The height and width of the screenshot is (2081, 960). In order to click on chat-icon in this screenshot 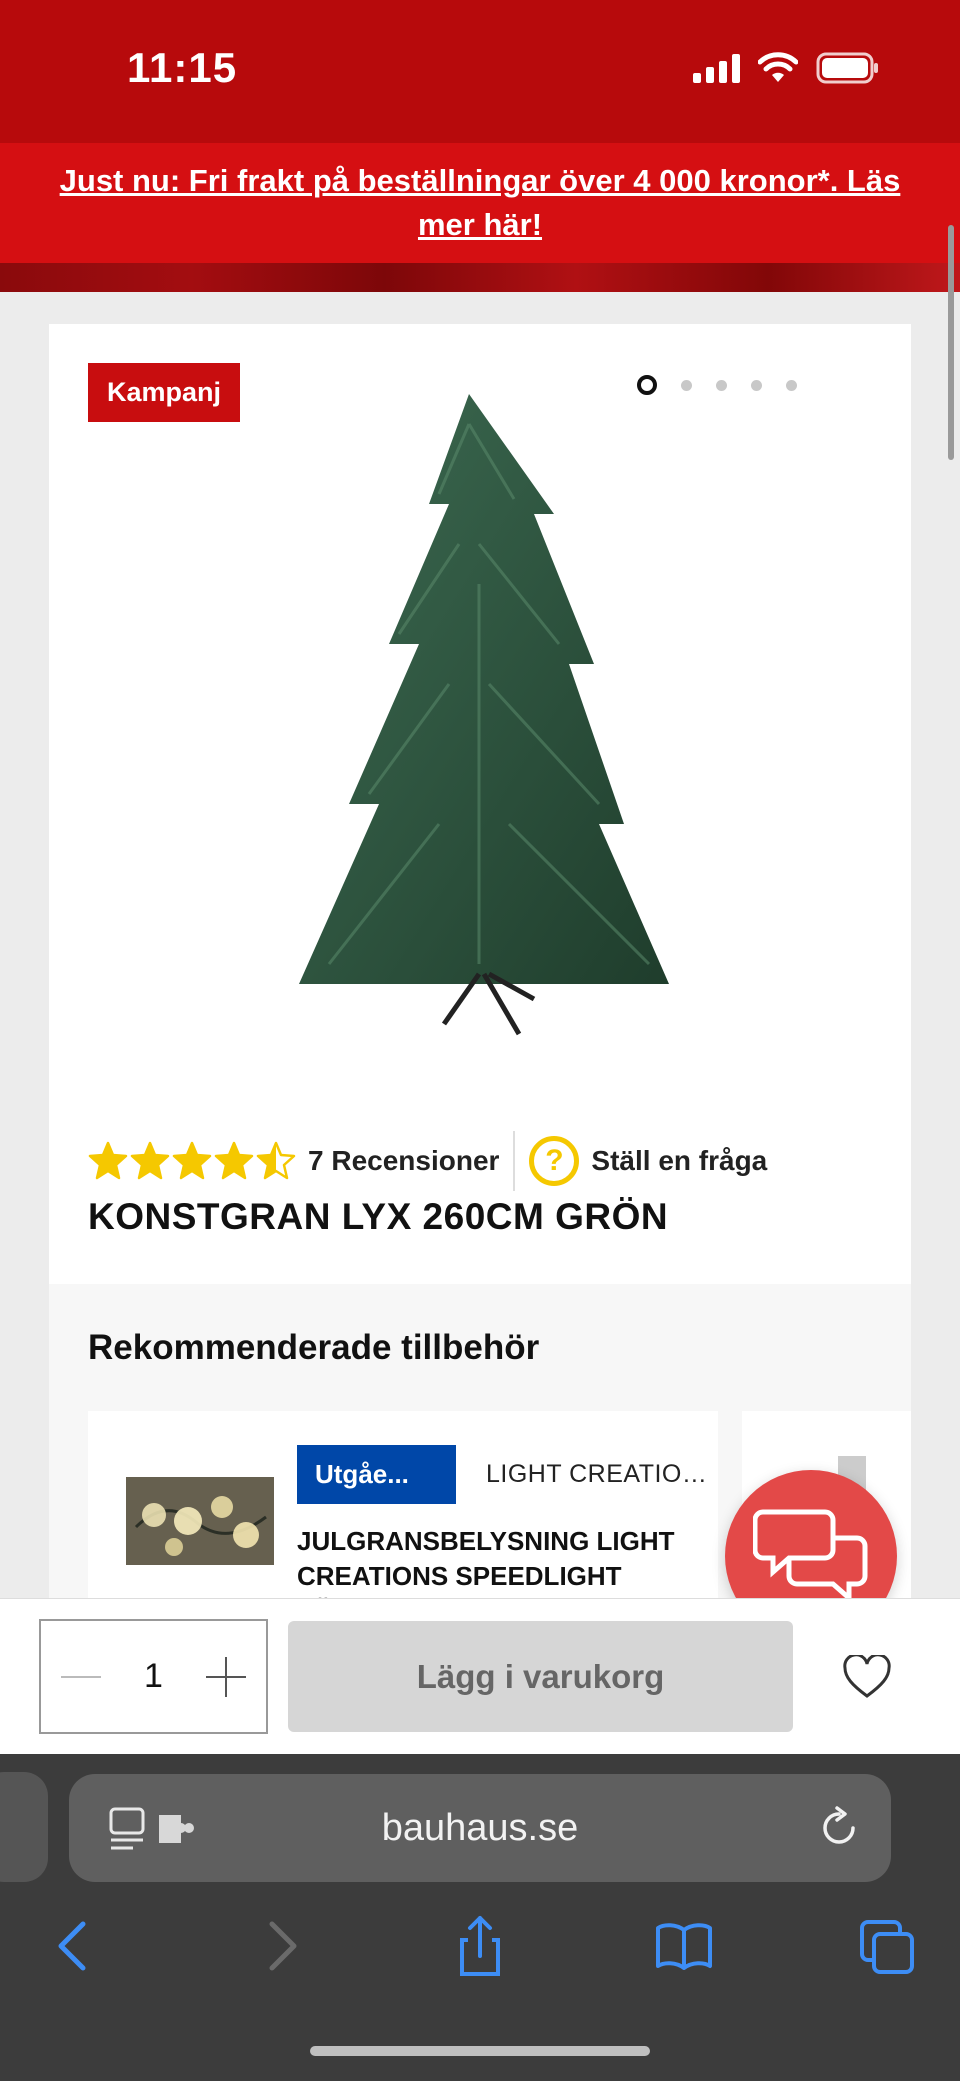, I will do `click(810, 1556)`.